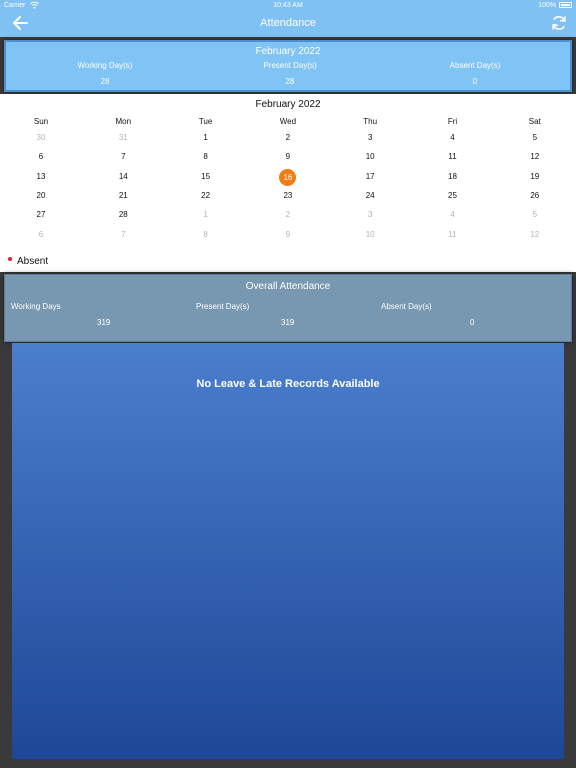 The height and width of the screenshot is (768, 576). What do you see at coordinates (41, 177) in the screenshot?
I see `calendar-day: 13` at bounding box center [41, 177].